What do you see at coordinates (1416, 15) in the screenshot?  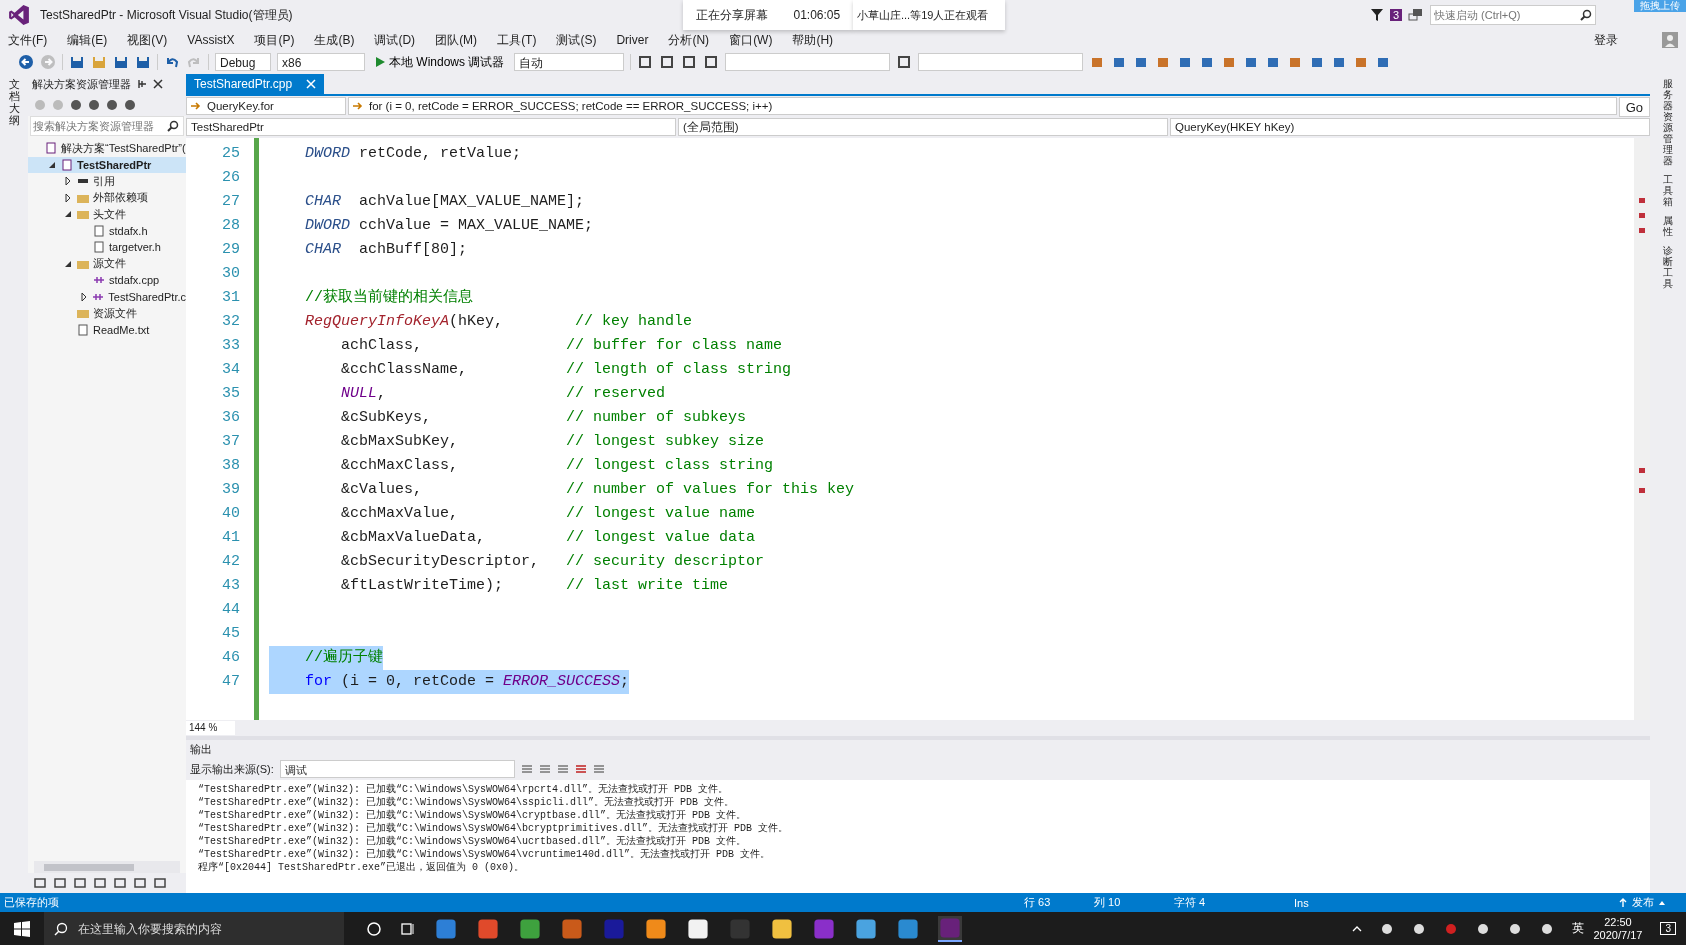 I see `feedback-icon` at bounding box center [1416, 15].